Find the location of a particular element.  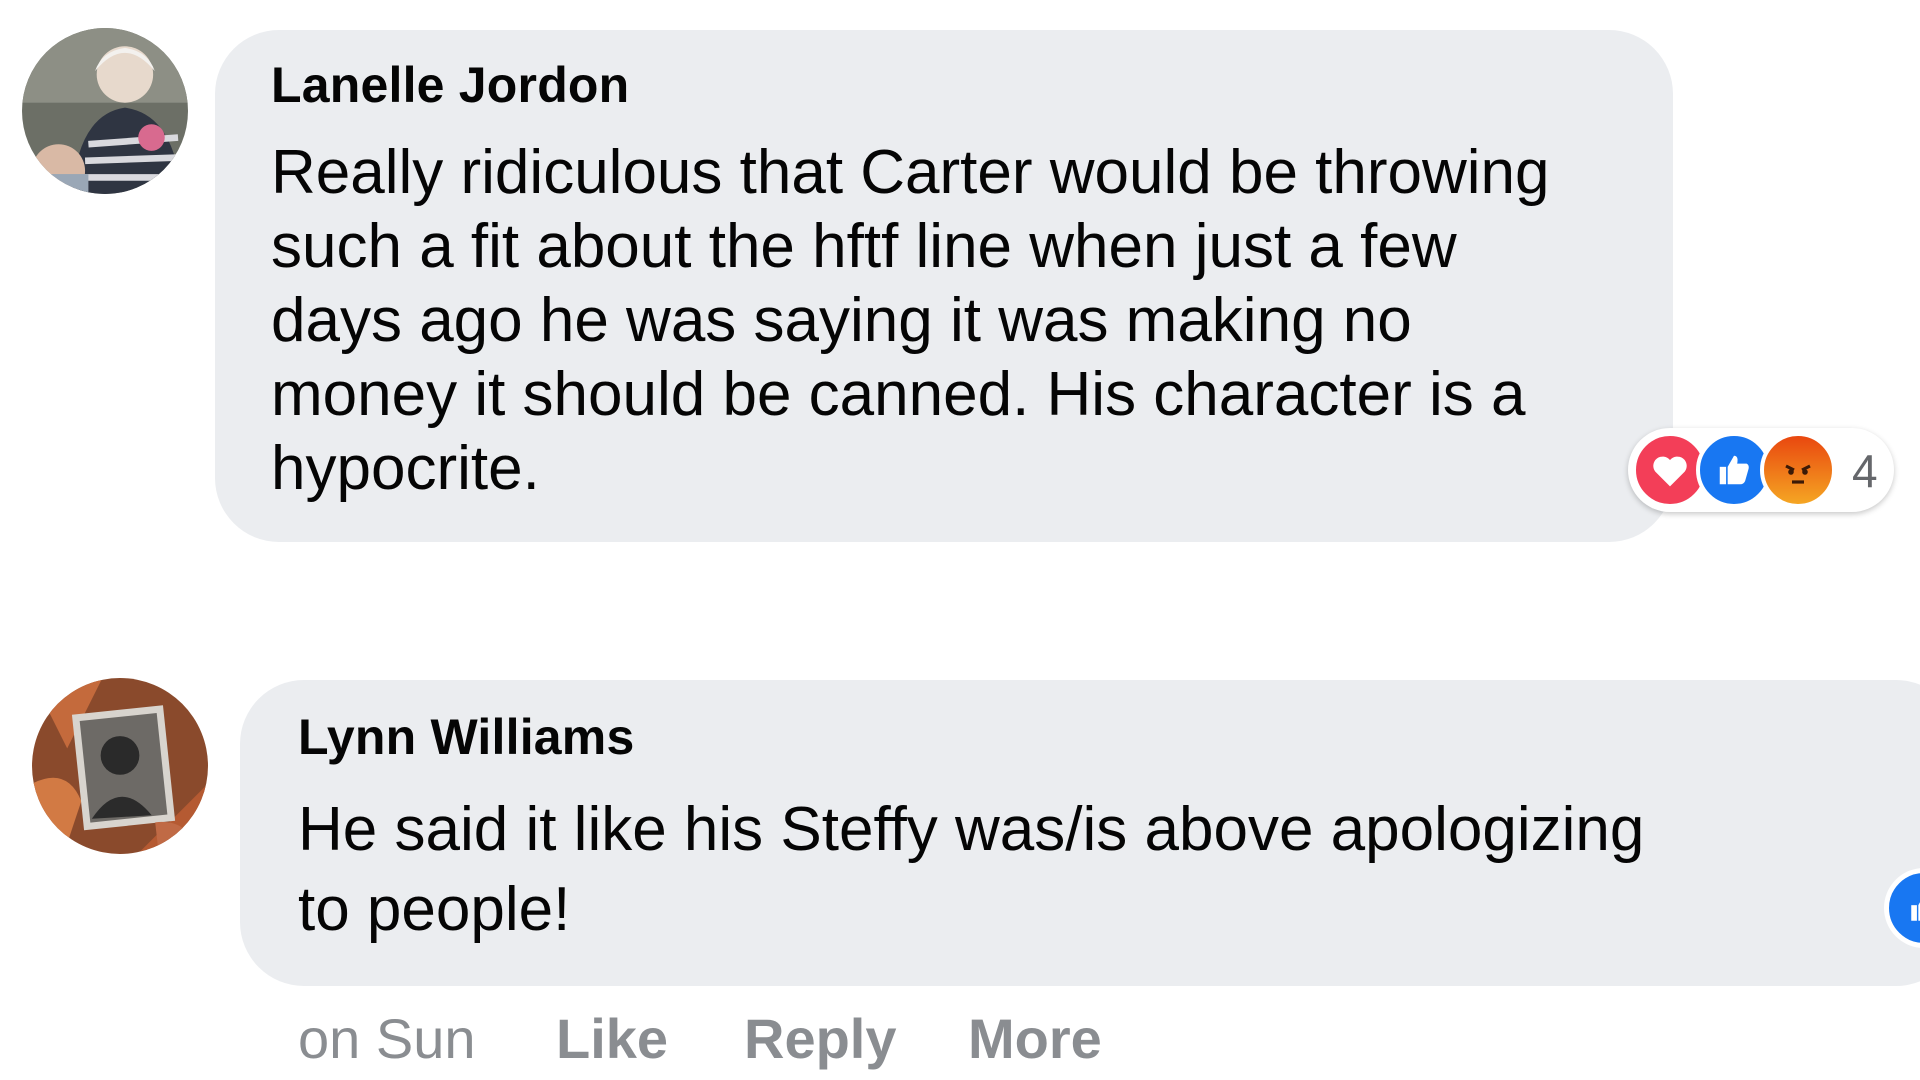

reactions-summary: 4 is located at coordinates (1761, 470).